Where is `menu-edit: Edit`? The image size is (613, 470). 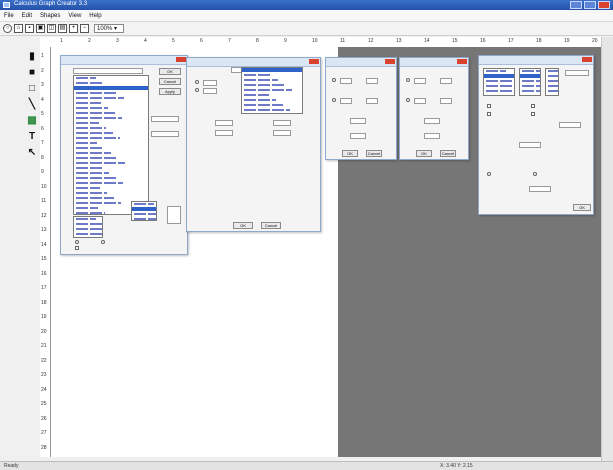 menu-edit: Edit is located at coordinates (27, 16).